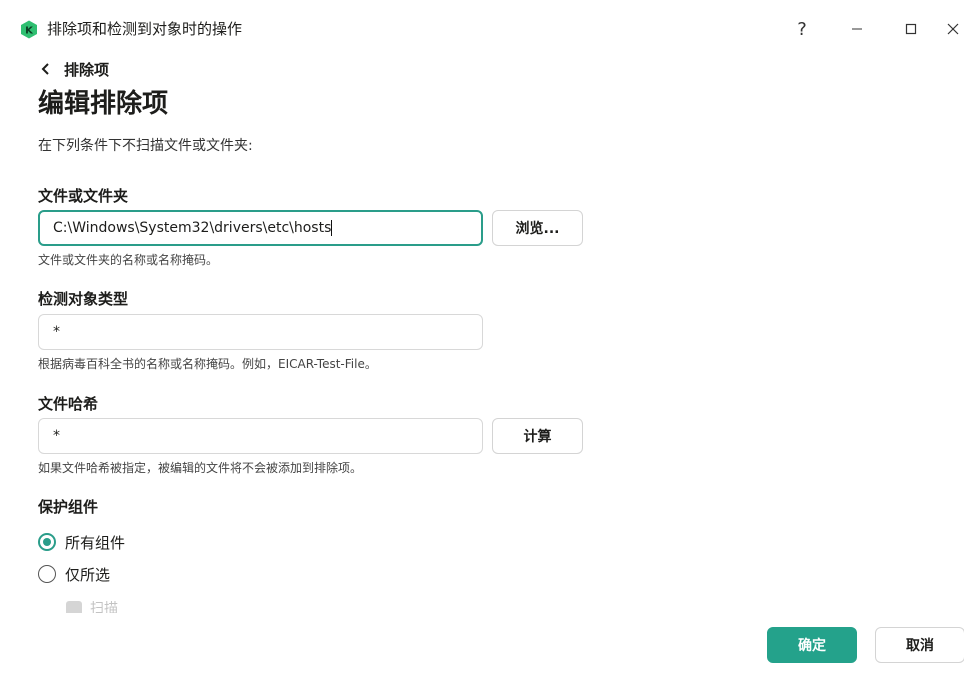 The image size is (964, 673). I want to click on svg-text: K, so click(29, 31).